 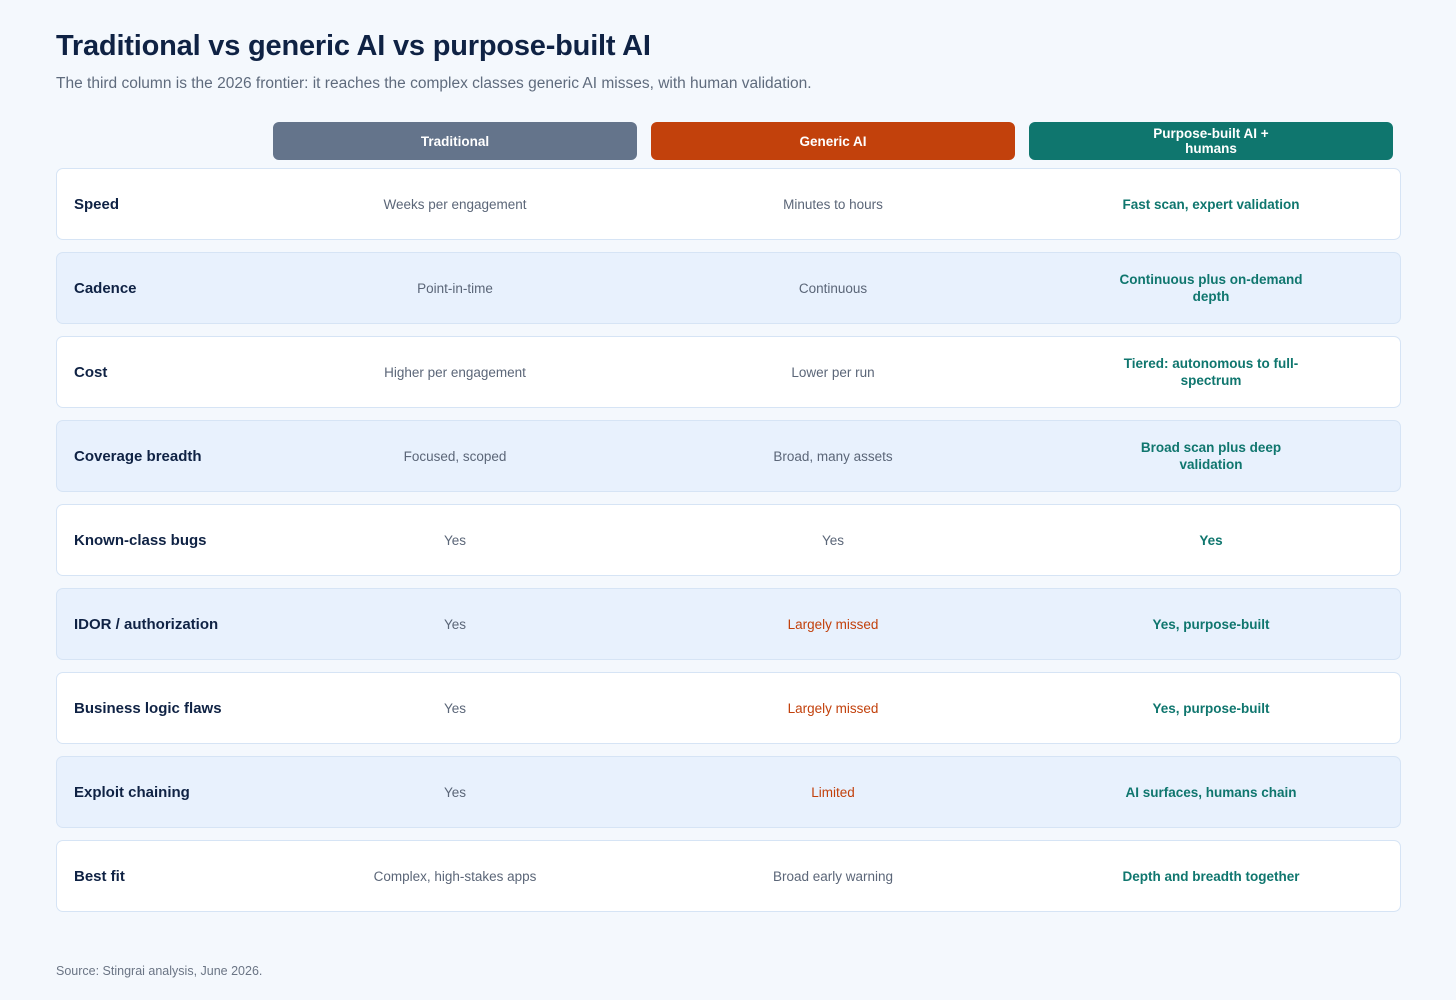 I want to click on row-label: Cost, so click(x=91, y=372).